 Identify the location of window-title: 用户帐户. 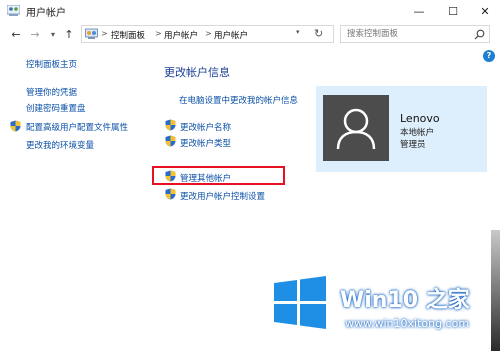
(46, 13).